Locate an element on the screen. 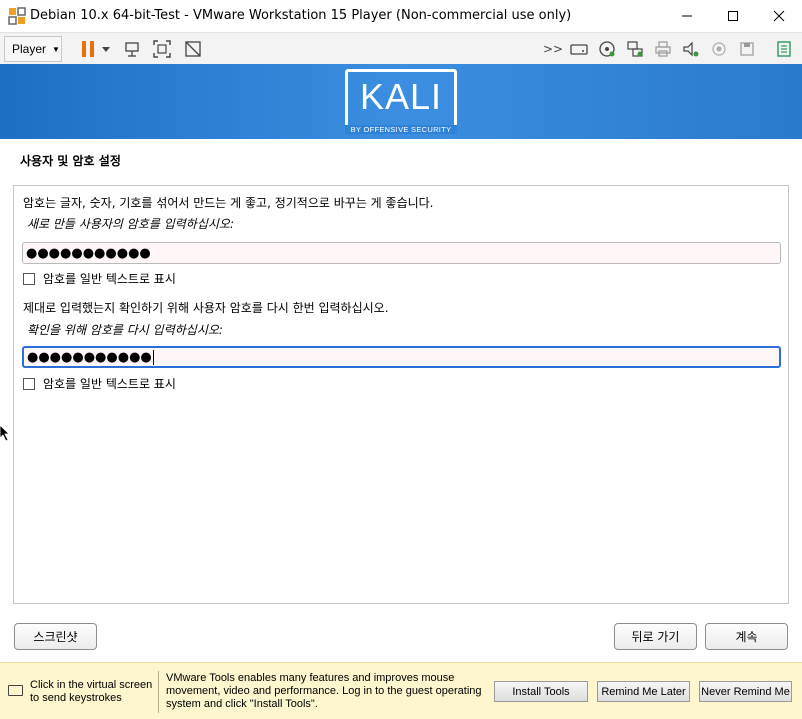 The width and height of the screenshot is (802, 719). kali-logo-subtitle: BY OFFENSIVE SECURITY is located at coordinates (401, 129).